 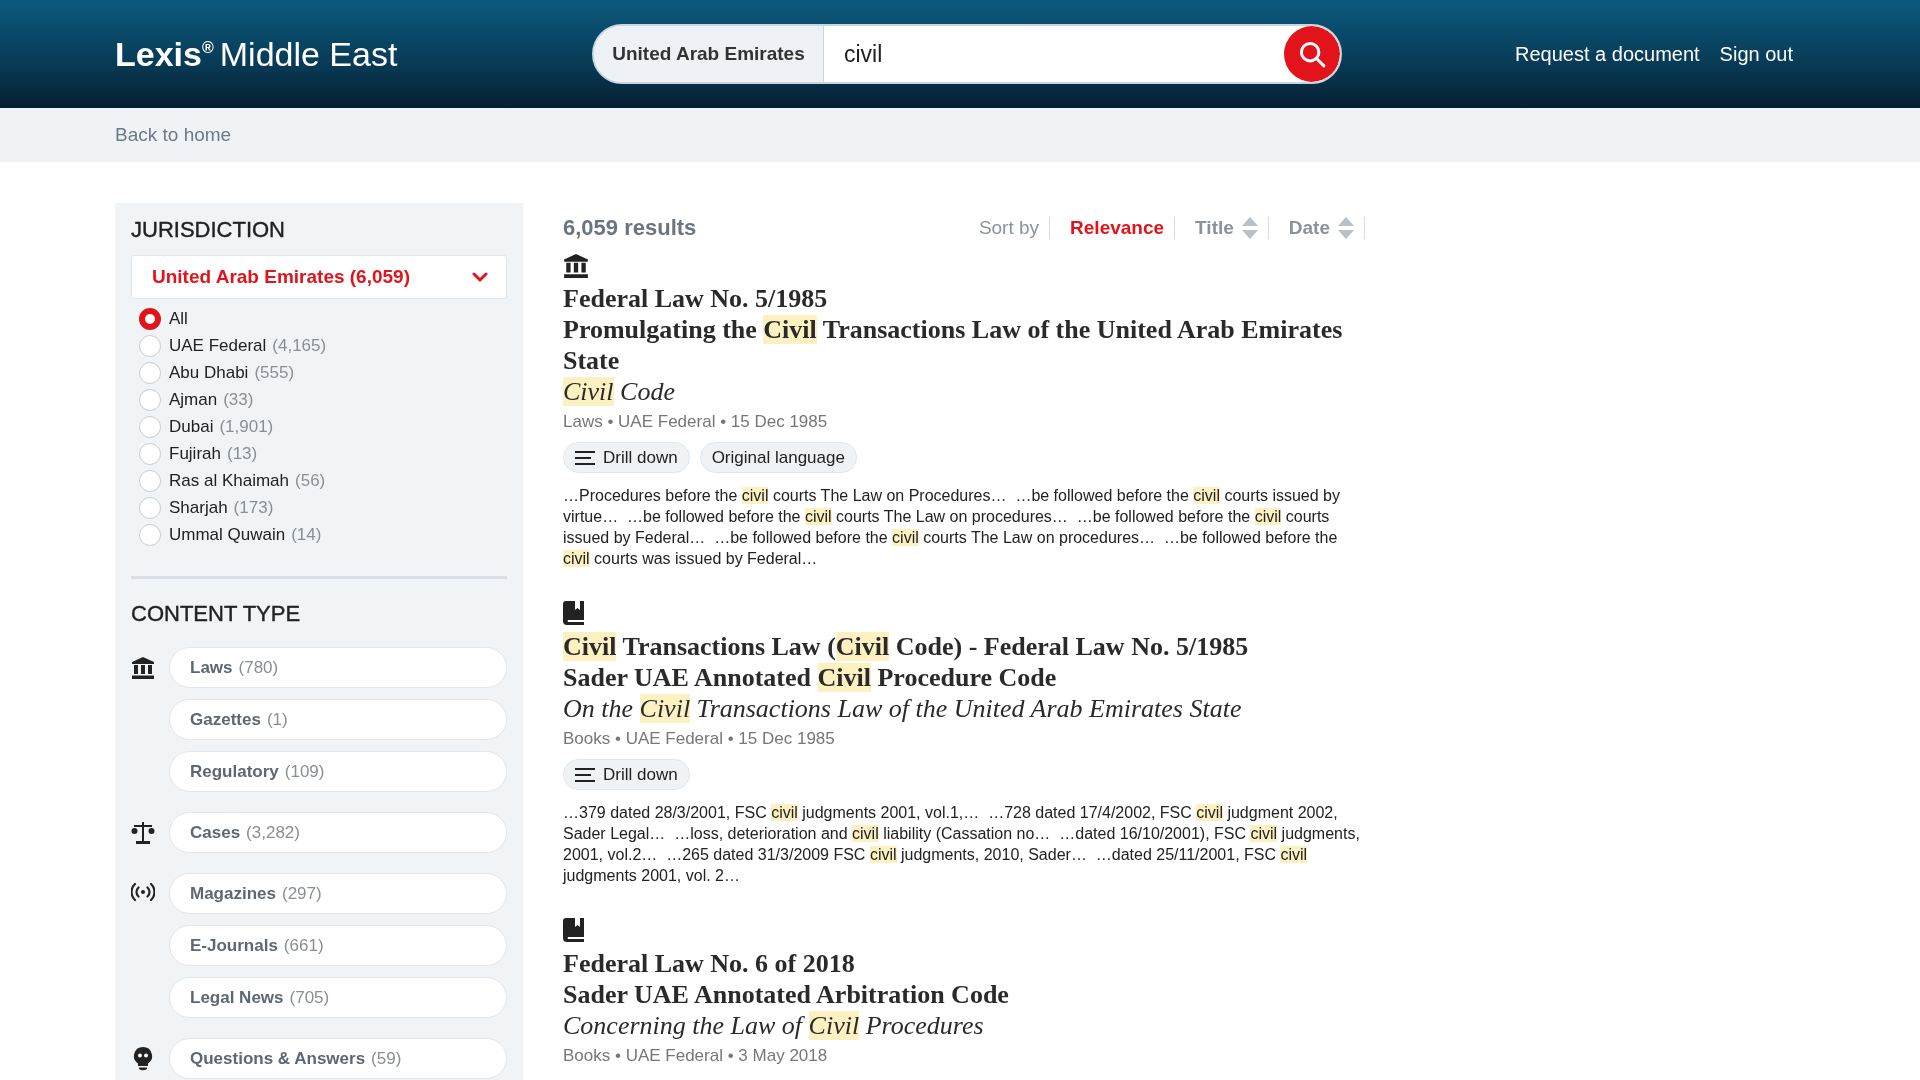 What do you see at coordinates (323, 345) in the screenshot?
I see `jurisdiction-option: UAE Federal (4,165)` at bounding box center [323, 345].